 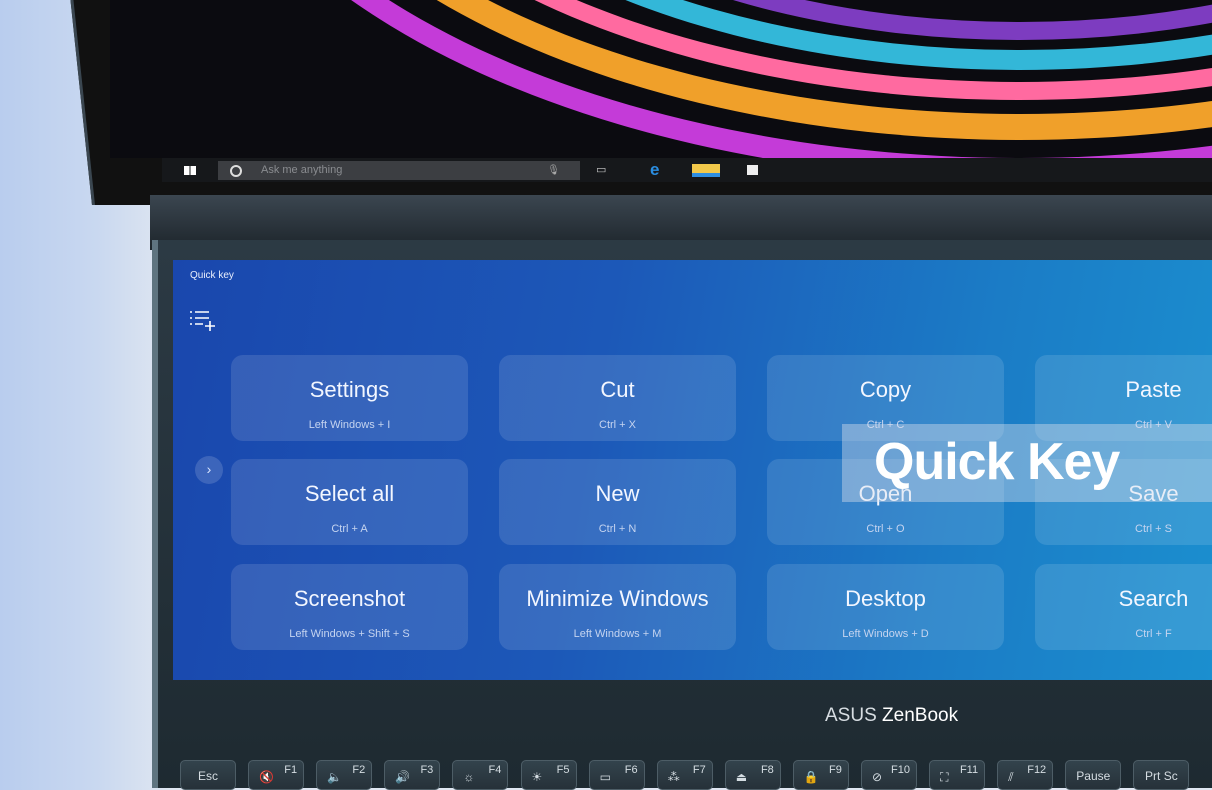 What do you see at coordinates (403, 777) in the screenshot?
I see `key-glyph-icon: 🔊` at bounding box center [403, 777].